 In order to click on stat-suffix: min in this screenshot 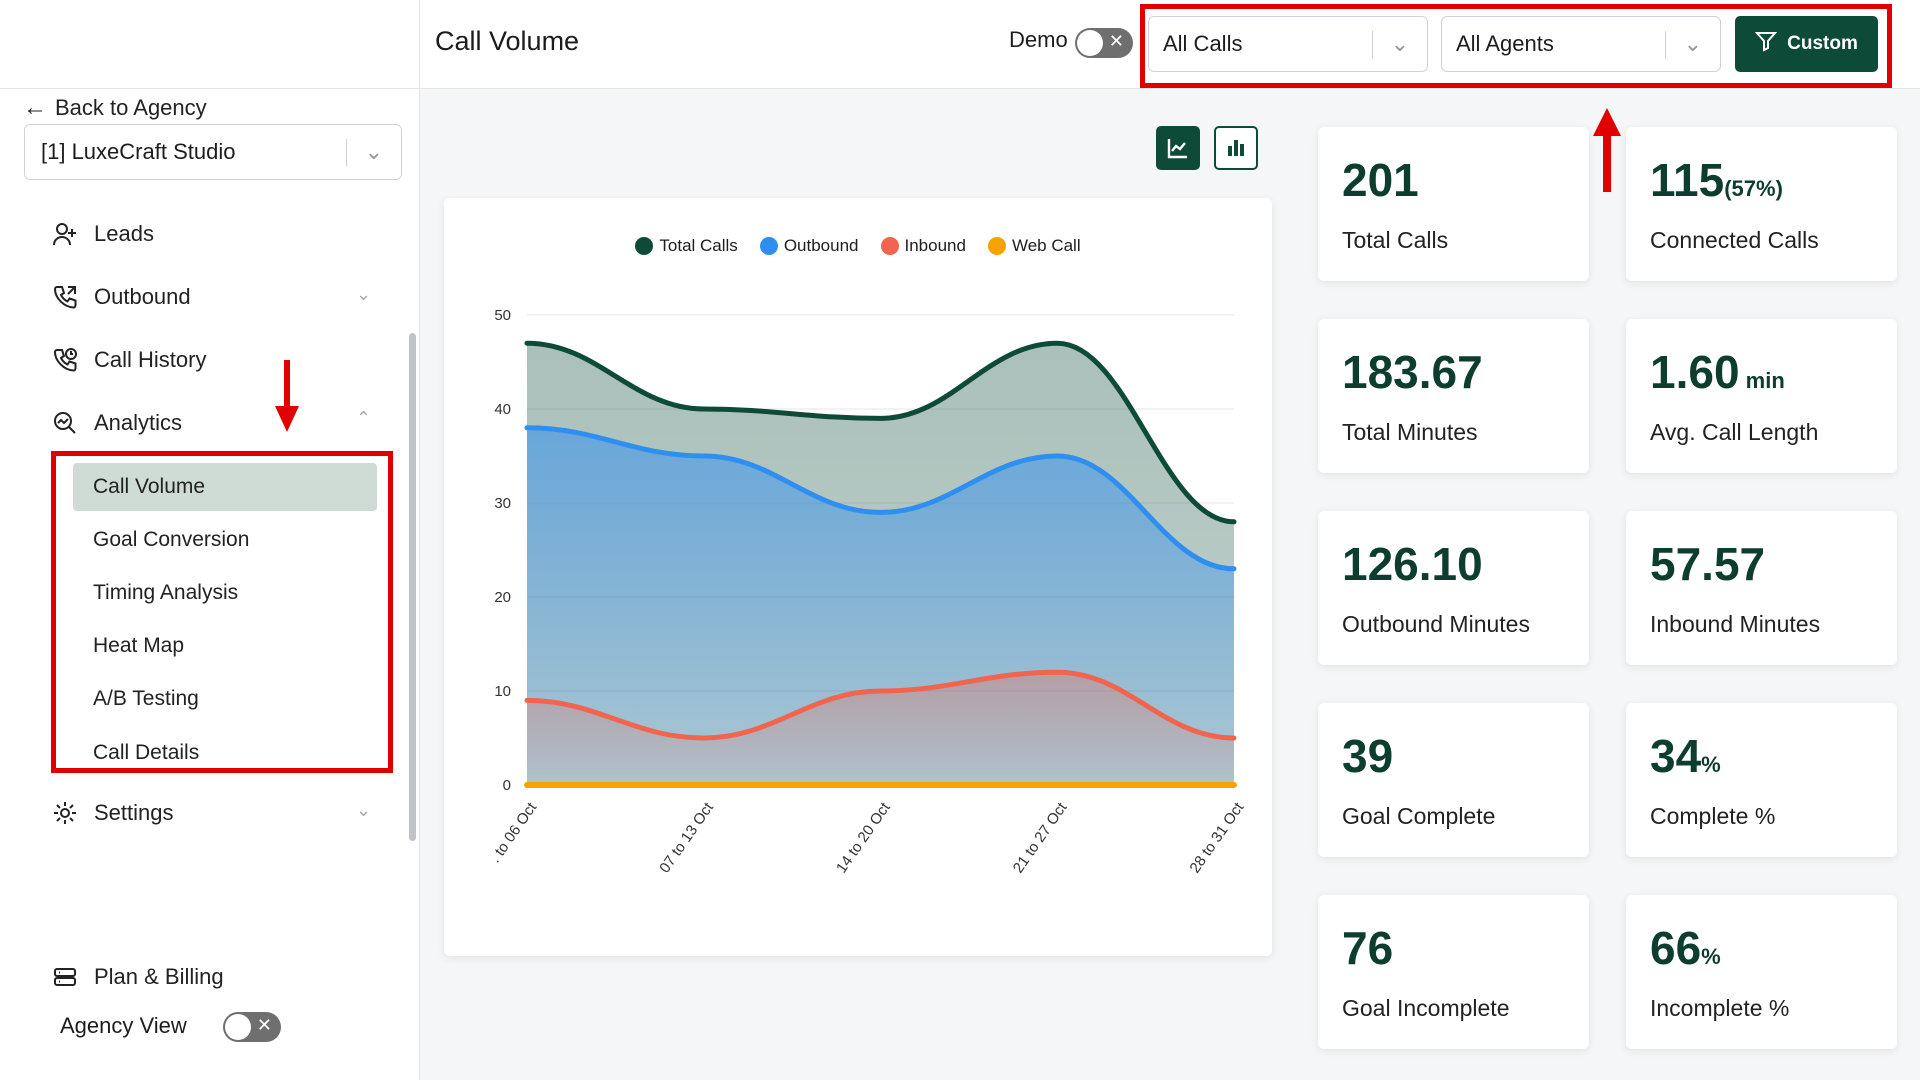, I will do `click(1762, 380)`.